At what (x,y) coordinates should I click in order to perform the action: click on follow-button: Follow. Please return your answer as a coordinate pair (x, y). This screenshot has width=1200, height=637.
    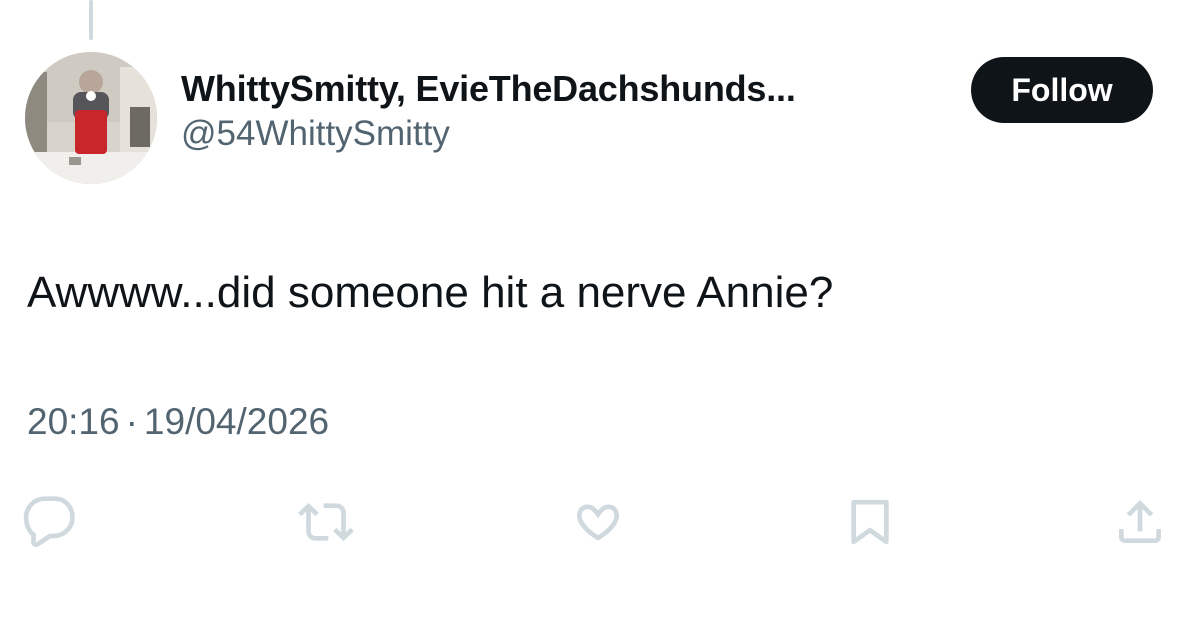
    Looking at the image, I should click on (1062, 90).